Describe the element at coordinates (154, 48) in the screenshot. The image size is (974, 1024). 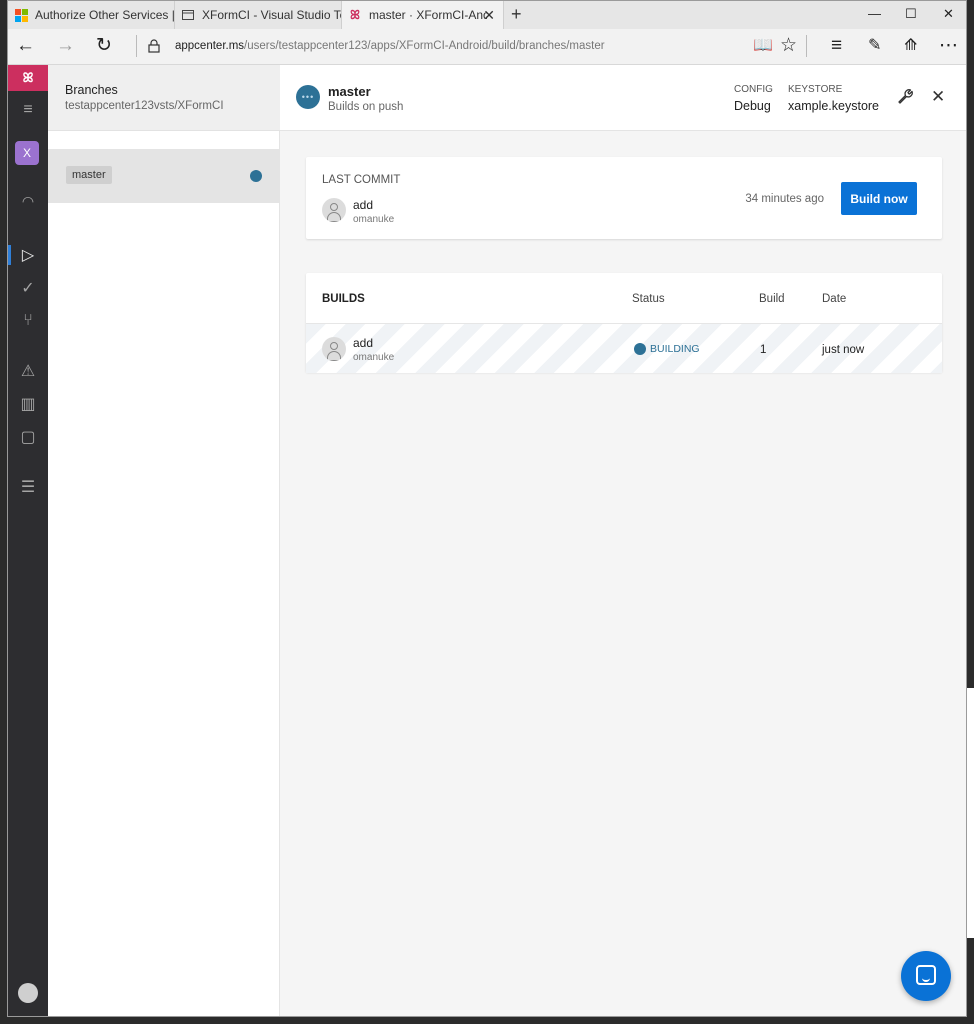
I see `lock-icon` at that location.